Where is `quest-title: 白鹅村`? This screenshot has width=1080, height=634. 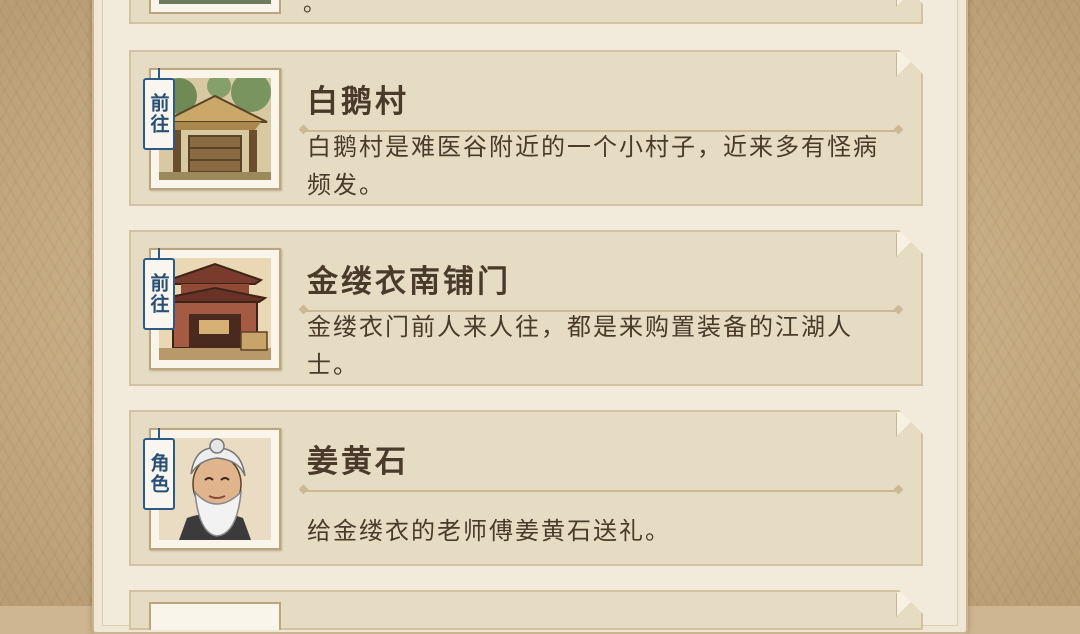
quest-title: 白鹅村 is located at coordinates (358, 102).